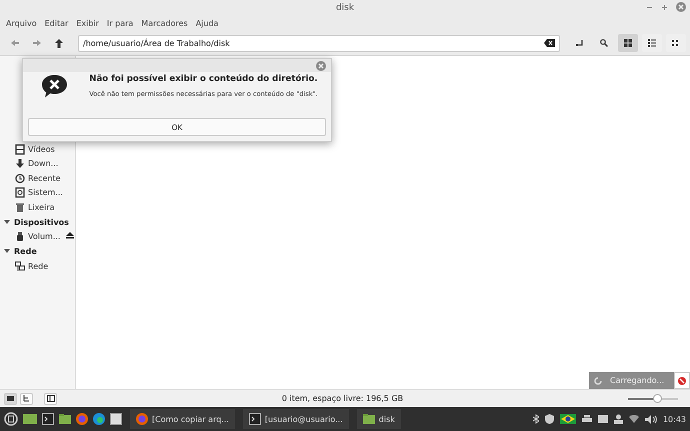 This screenshot has height=431, width=690. Describe the element at coordinates (580, 43) in the screenshot. I see `toggle-location-icon` at that location.